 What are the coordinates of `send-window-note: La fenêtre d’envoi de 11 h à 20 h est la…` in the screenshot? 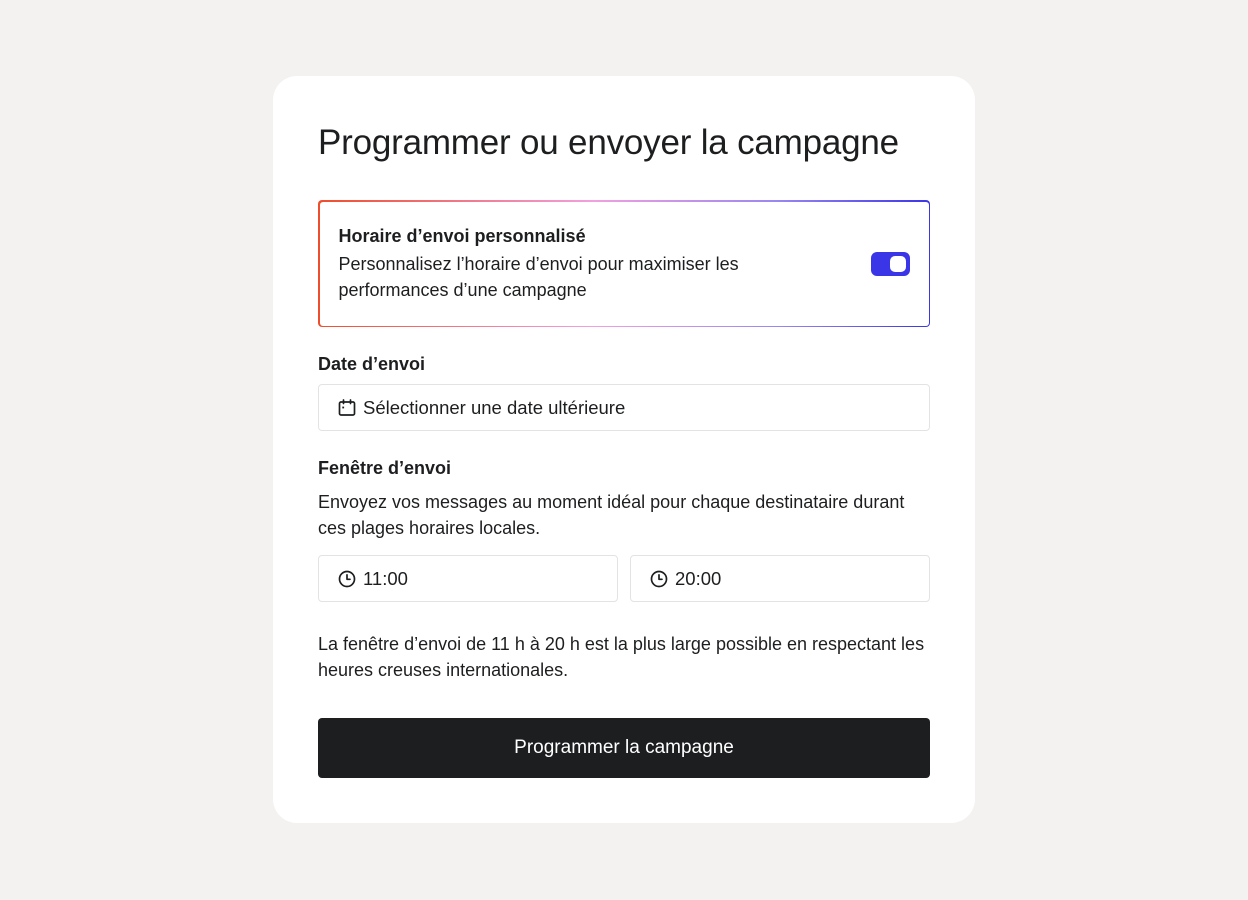 It's located at (621, 657).